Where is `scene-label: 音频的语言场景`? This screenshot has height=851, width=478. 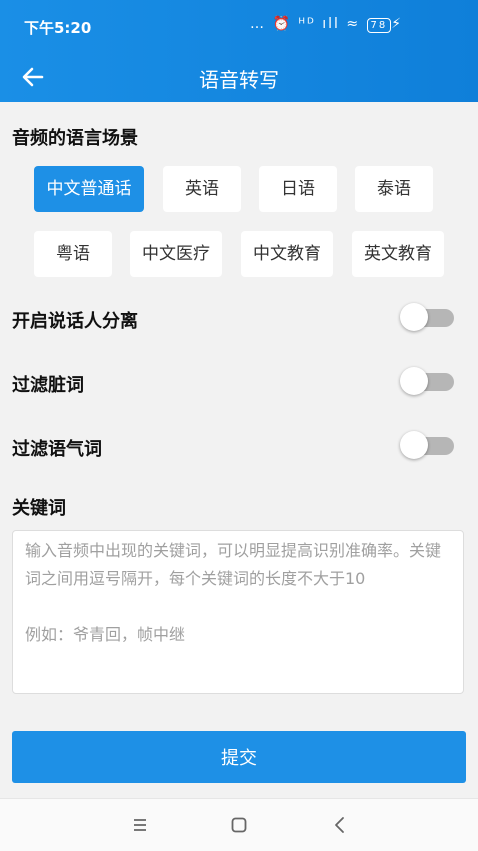
scene-label: 音频的语言场景 is located at coordinates (75, 138).